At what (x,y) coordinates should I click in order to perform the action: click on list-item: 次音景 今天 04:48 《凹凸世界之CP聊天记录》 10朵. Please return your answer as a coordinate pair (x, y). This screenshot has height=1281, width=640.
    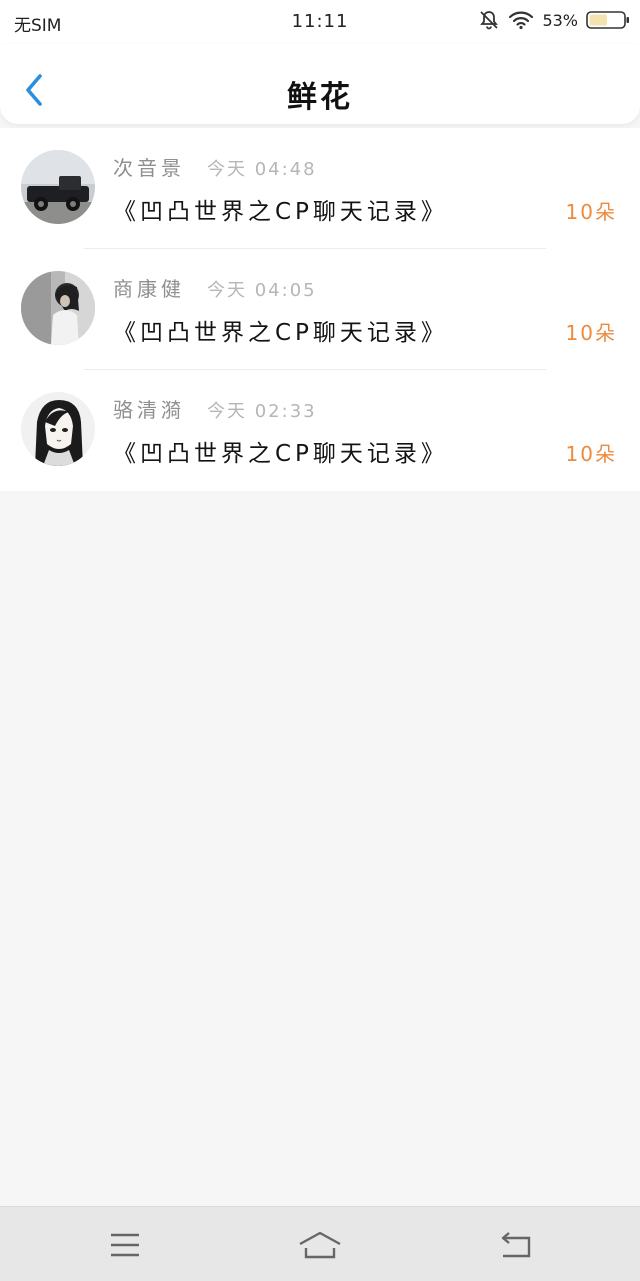
    Looking at the image, I should click on (320, 188).